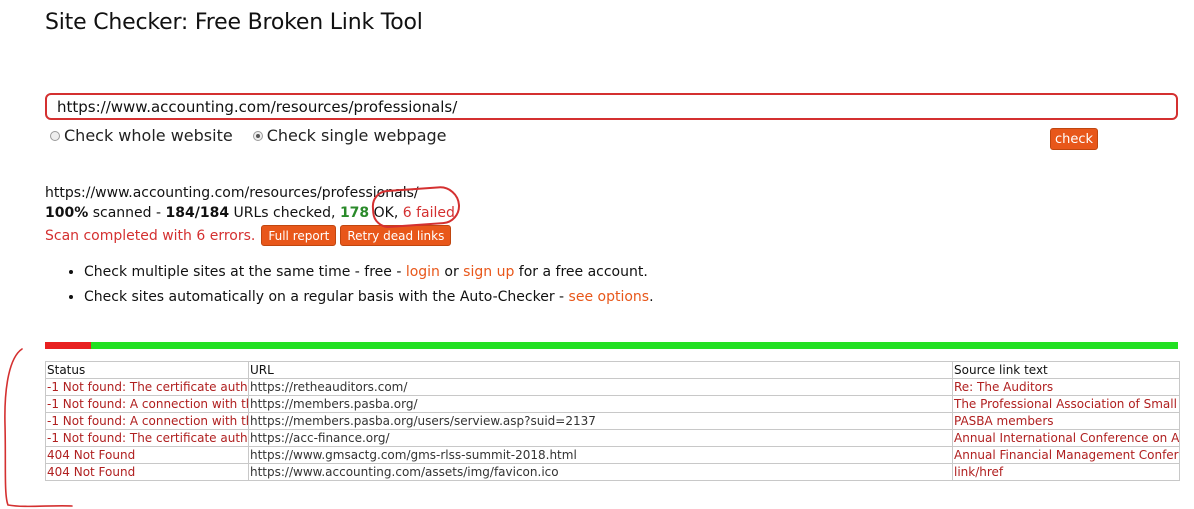 The image size is (1194, 509). Describe the element at coordinates (1066, 438) in the screenshot. I see `cell-source: Annual International Conference on Acco` at that location.